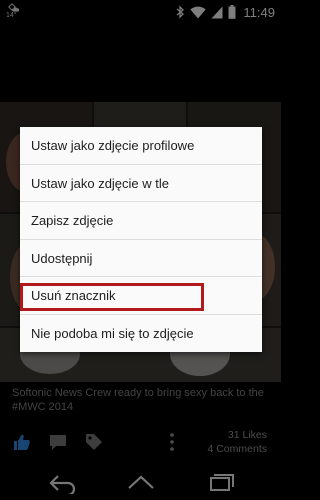 This screenshot has width=320, height=500. What do you see at coordinates (141, 334) in the screenshot?
I see `menu-item-dislike-photo: Nie podoba mi się to zdjęcie` at bounding box center [141, 334].